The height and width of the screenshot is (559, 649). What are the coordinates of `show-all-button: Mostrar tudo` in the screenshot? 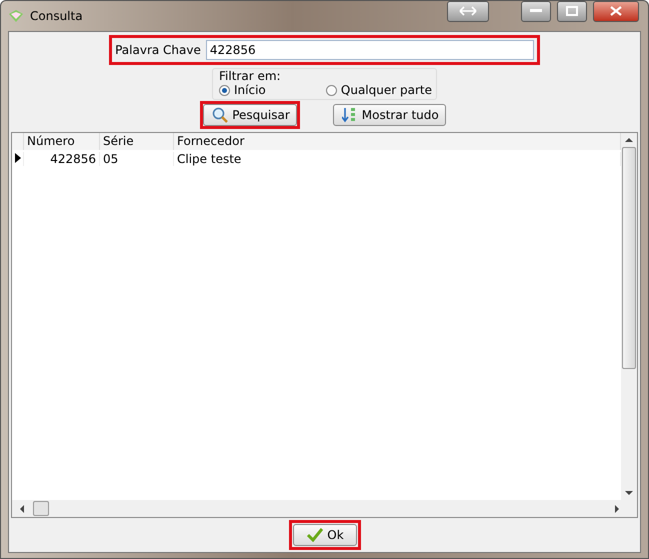 It's located at (389, 115).